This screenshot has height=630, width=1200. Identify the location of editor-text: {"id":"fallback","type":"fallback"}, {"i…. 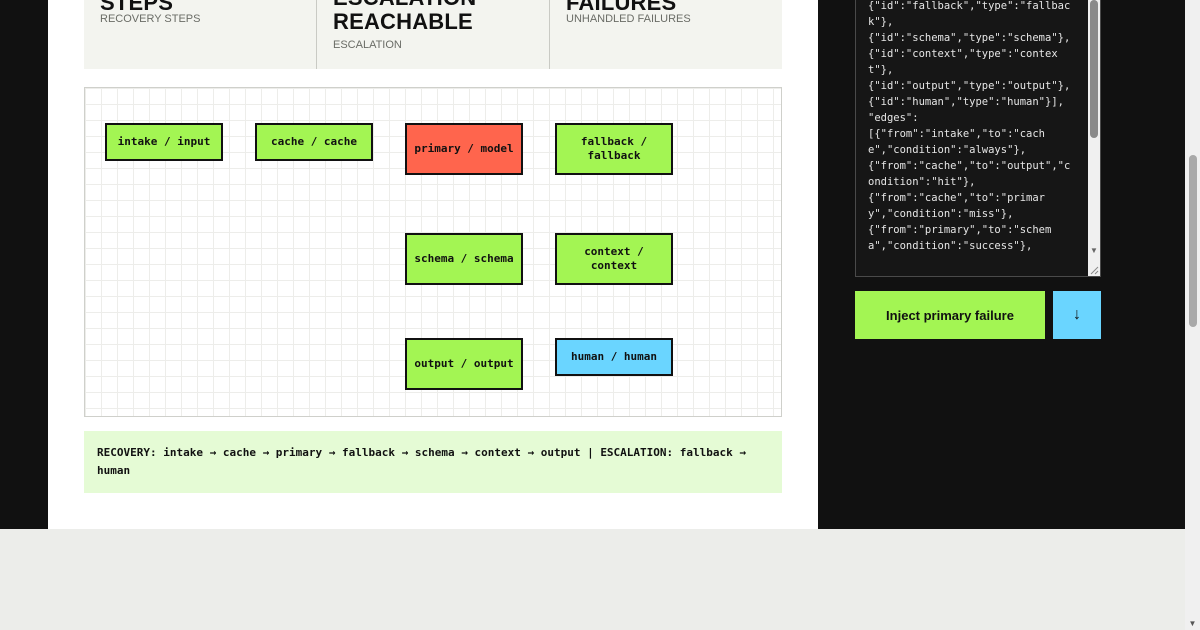
(971, 127).